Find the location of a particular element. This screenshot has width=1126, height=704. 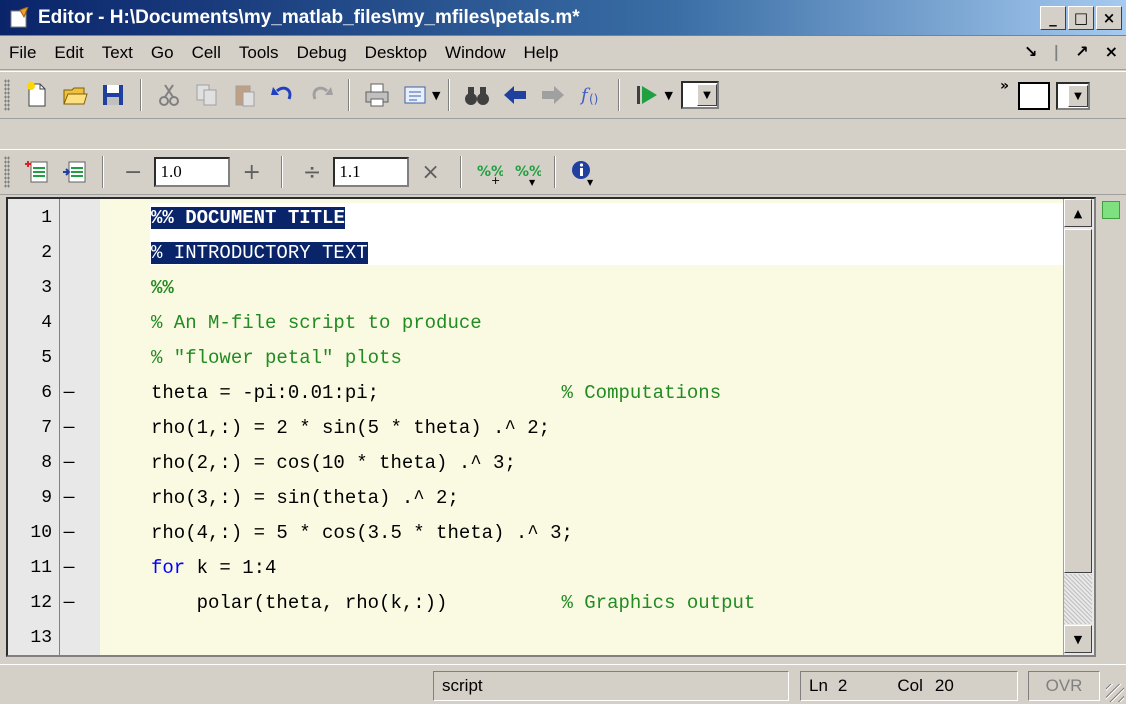

menu-help: Help is located at coordinates (541, 53).